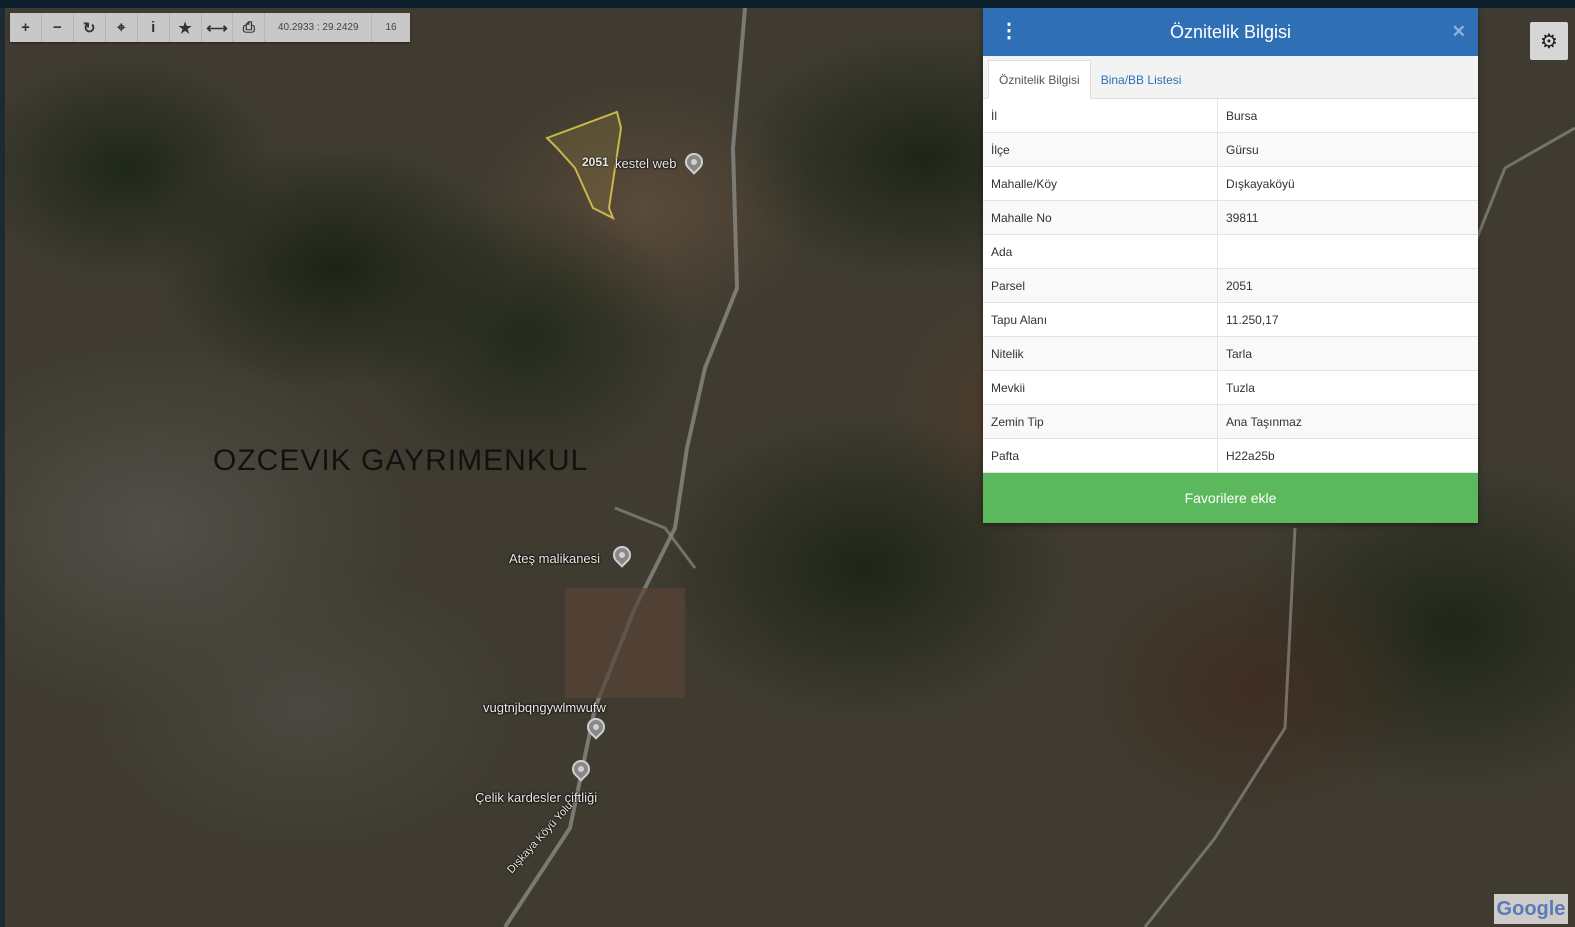 The width and height of the screenshot is (1575, 927). I want to click on table-row: Mahalle No 39811, so click(1230, 217).